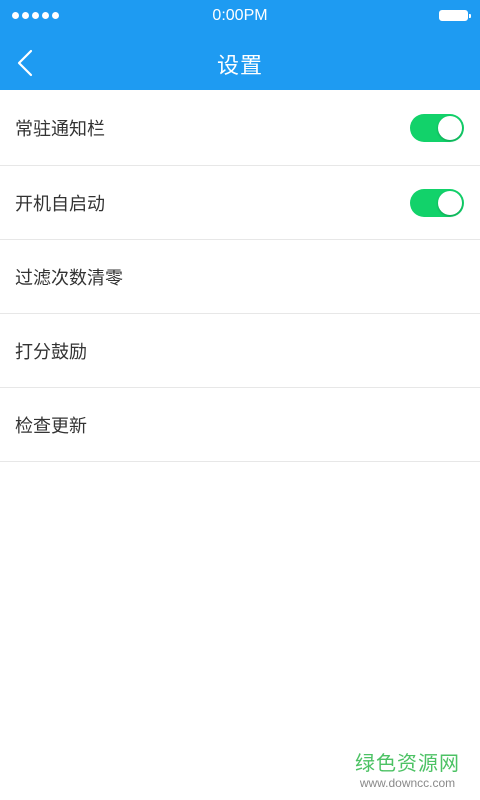 This screenshot has height=800, width=480. Describe the element at coordinates (407, 783) in the screenshot. I see `watermark-url: www.downcc.com` at that location.